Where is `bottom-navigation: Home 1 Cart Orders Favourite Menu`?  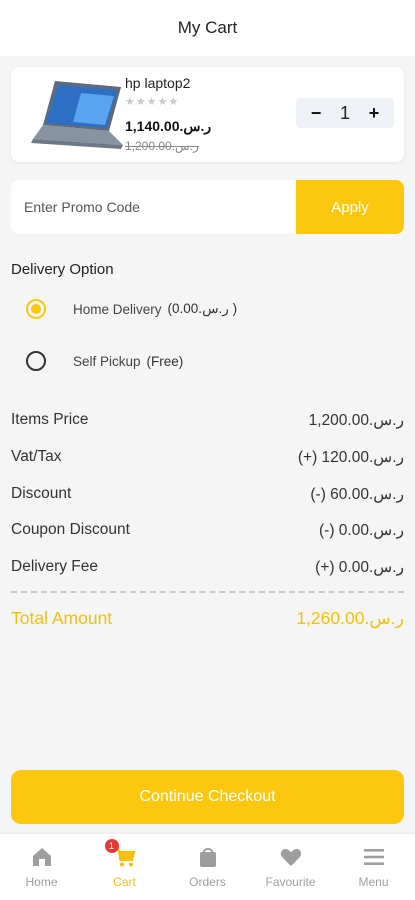
bottom-navigation: Home 1 Cart Orders Favourite Menu is located at coordinates (207, 867).